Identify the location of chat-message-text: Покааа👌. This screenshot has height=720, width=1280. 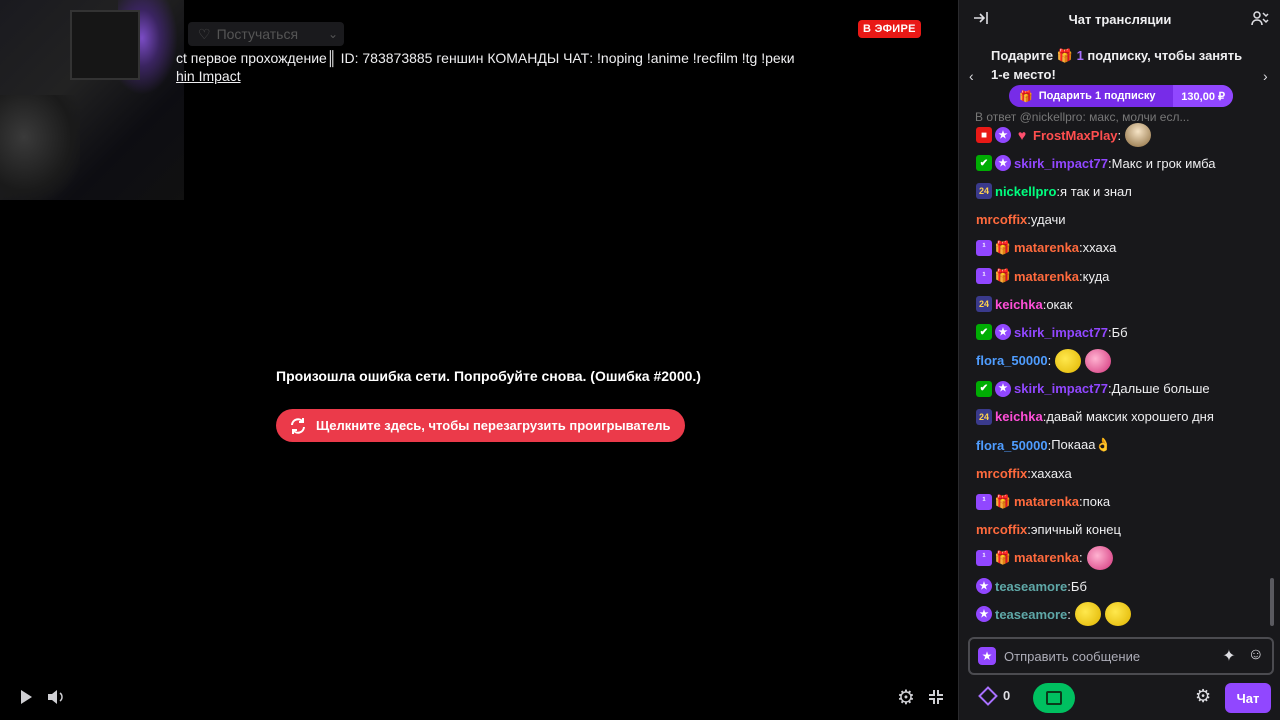
(1081, 445).